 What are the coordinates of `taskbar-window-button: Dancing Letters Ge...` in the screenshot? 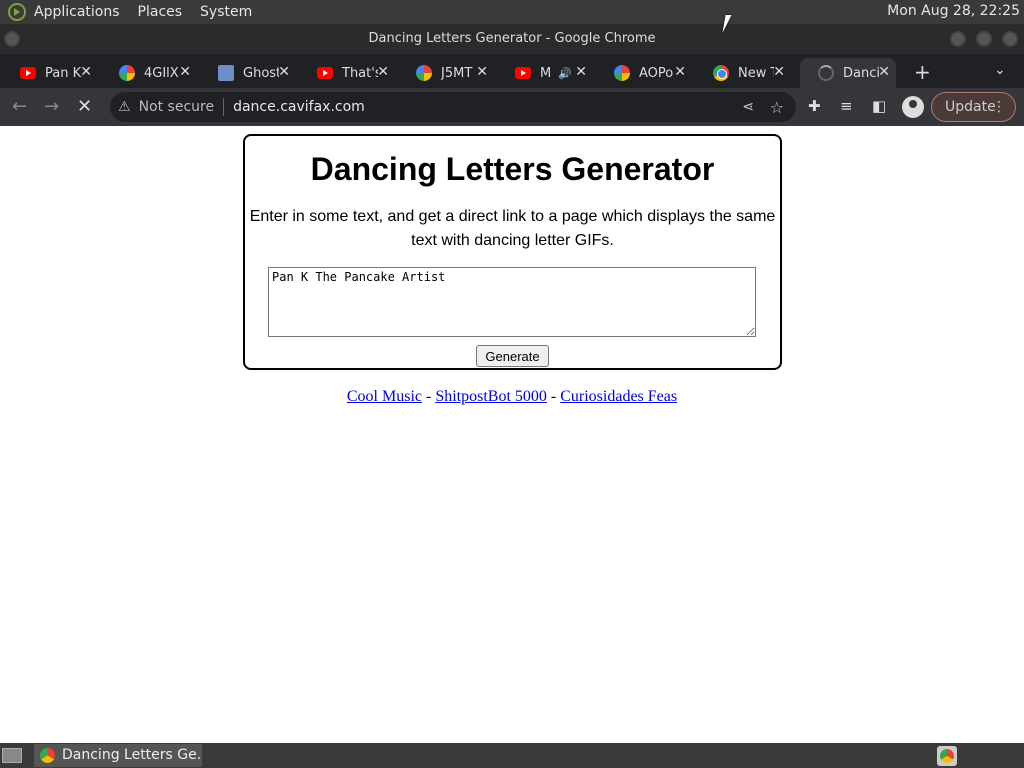 It's located at (118, 755).